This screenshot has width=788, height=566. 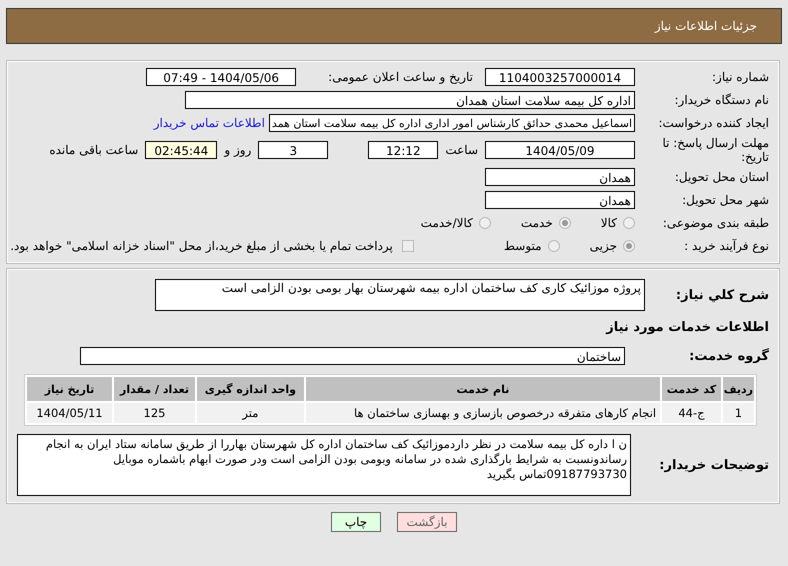 What do you see at coordinates (250, 389) in the screenshot?
I see `column-header: واحد اندازه گیری` at bounding box center [250, 389].